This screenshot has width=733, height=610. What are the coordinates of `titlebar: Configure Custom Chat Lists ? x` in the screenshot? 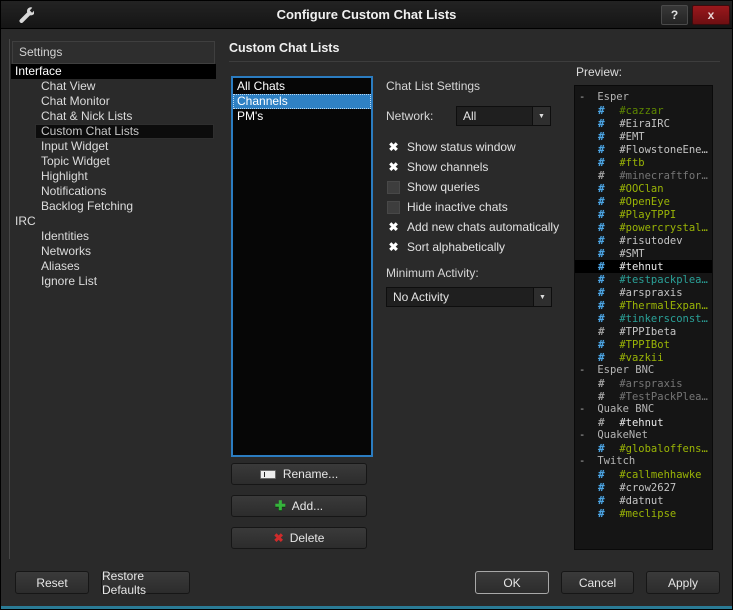 It's located at (366, 15).